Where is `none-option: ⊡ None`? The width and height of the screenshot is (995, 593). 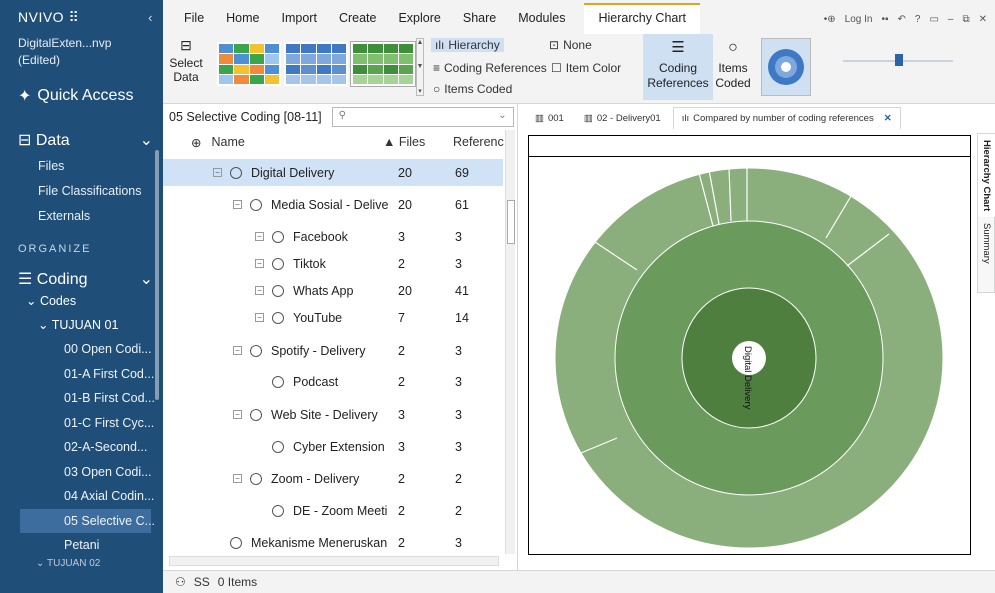 none-option: ⊡ None is located at coordinates (570, 45).